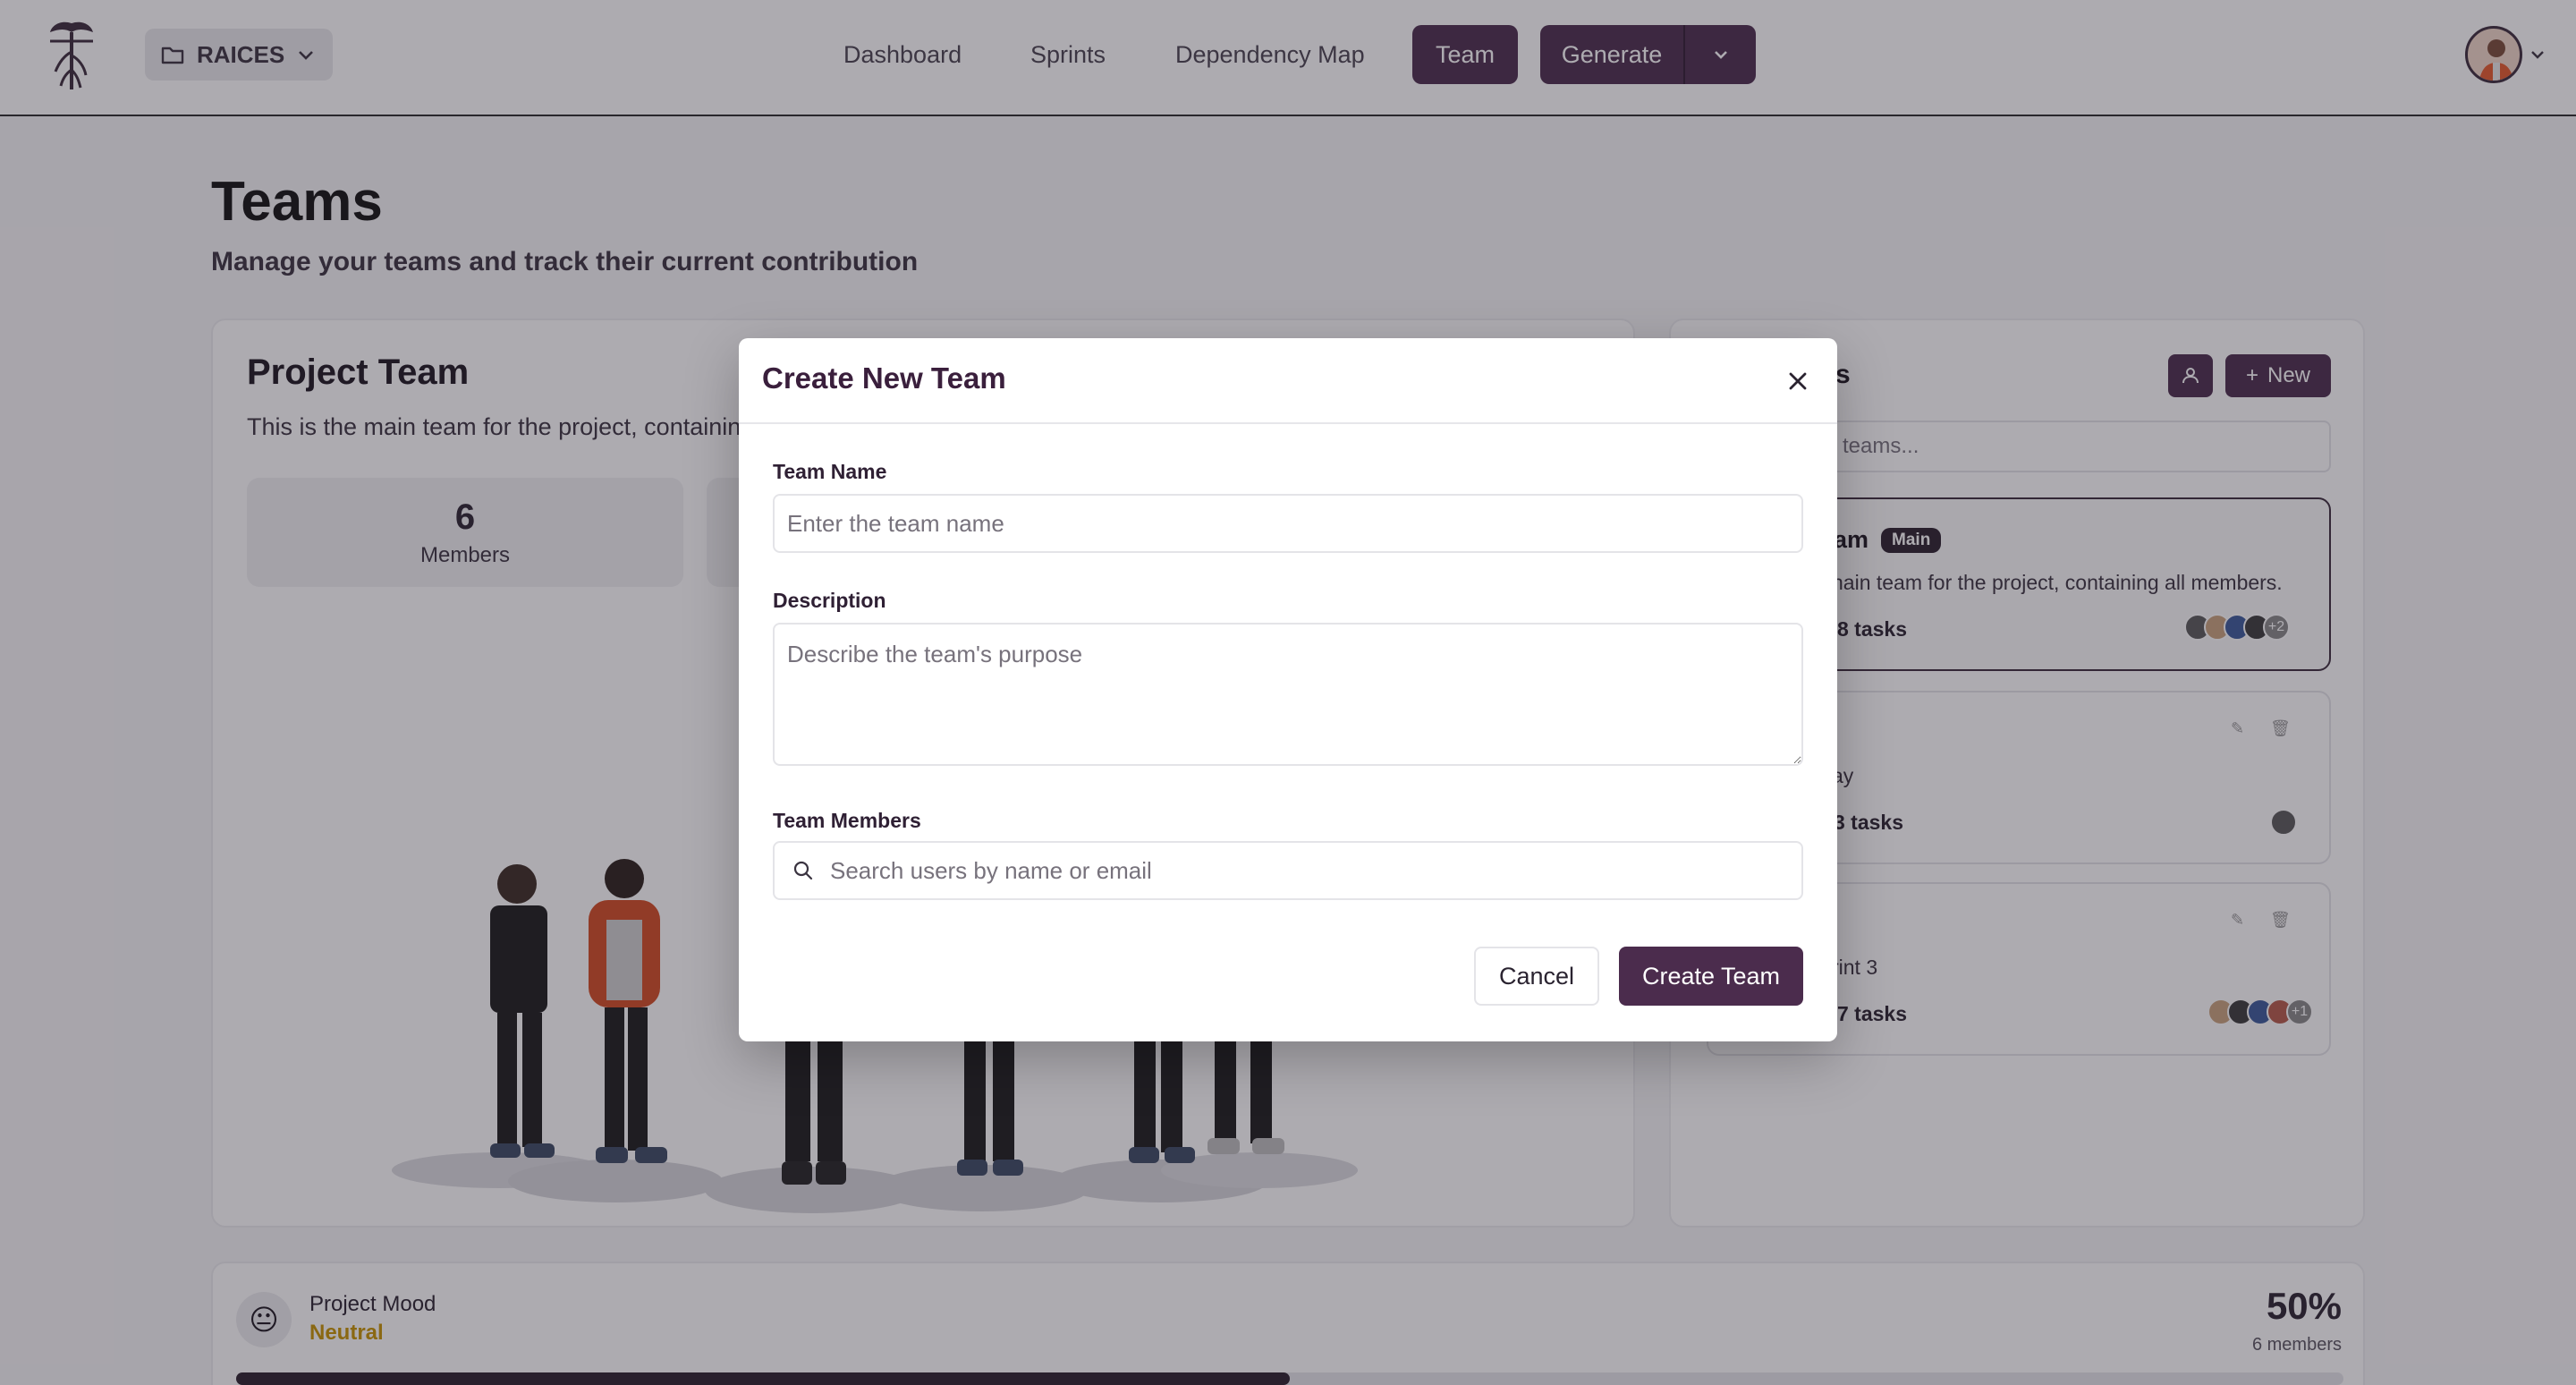 The image size is (2576, 1385). What do you see at coordinates (884, 378) in the screenshot?
I see `dialog-title: Create New Team` at bounding box center [884, 378].